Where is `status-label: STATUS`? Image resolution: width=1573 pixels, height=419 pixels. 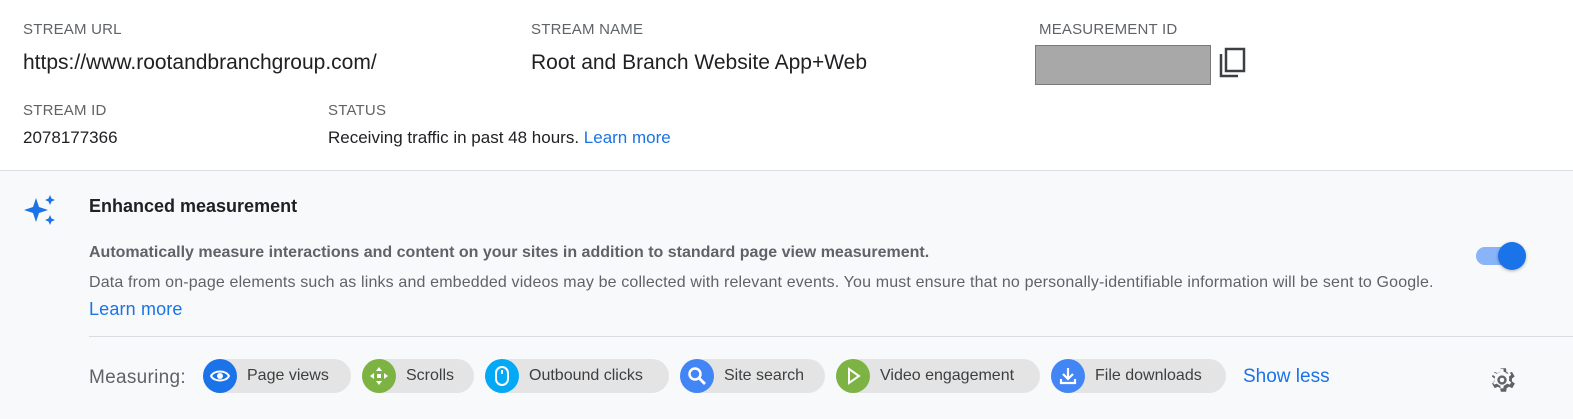
status-label: STATUS is located at coordinates (357, 110).